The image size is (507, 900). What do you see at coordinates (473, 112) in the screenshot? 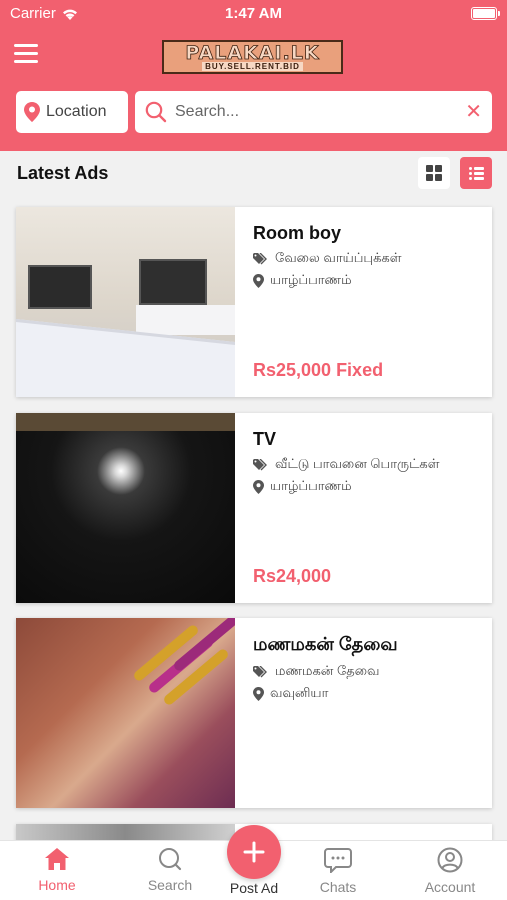
I see `clear-search-icon: ✕` at bounding box center [473, 112].